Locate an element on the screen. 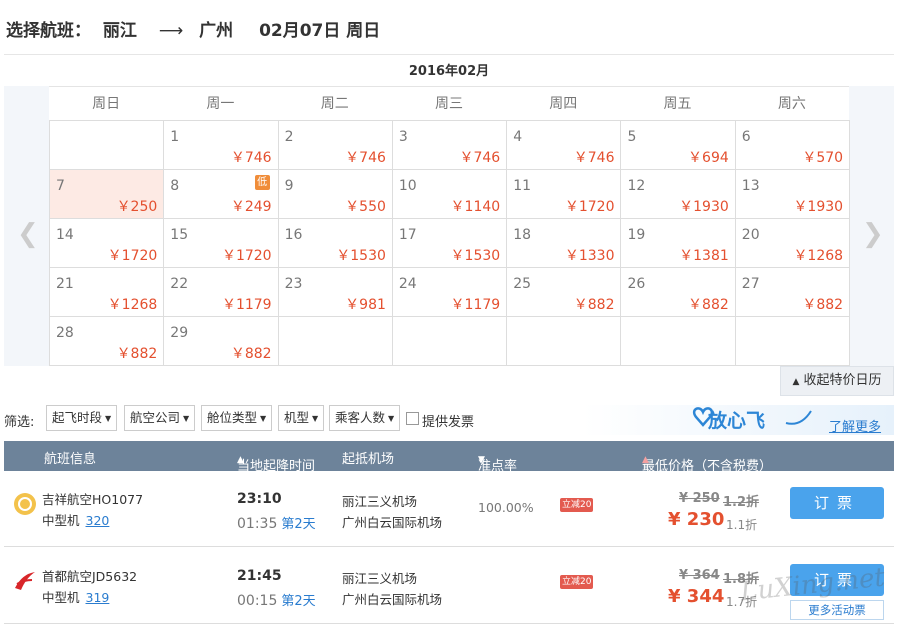 This screenshot has height=625, width=900. sort-down-icon: ▼ is located at coordinates (481, 460).